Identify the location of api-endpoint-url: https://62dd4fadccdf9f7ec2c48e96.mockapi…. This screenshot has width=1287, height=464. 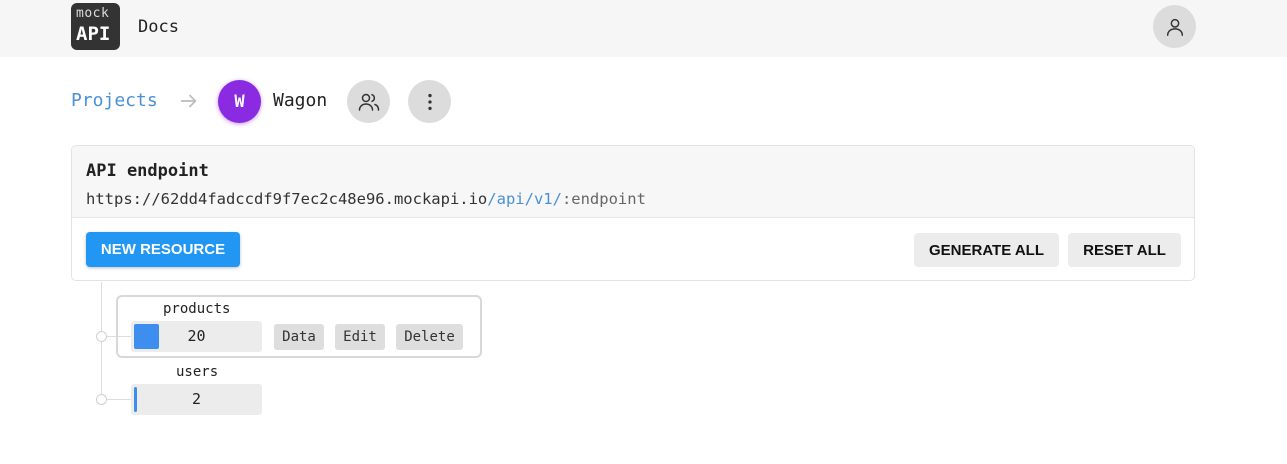
(366, 199).